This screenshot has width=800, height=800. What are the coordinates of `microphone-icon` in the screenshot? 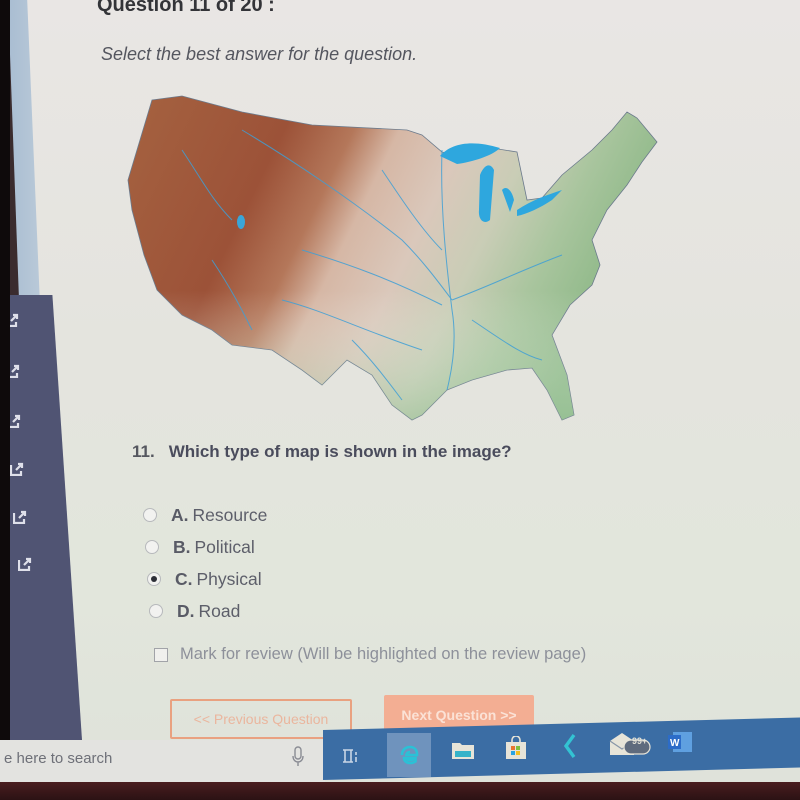 It's located at (298, 756).